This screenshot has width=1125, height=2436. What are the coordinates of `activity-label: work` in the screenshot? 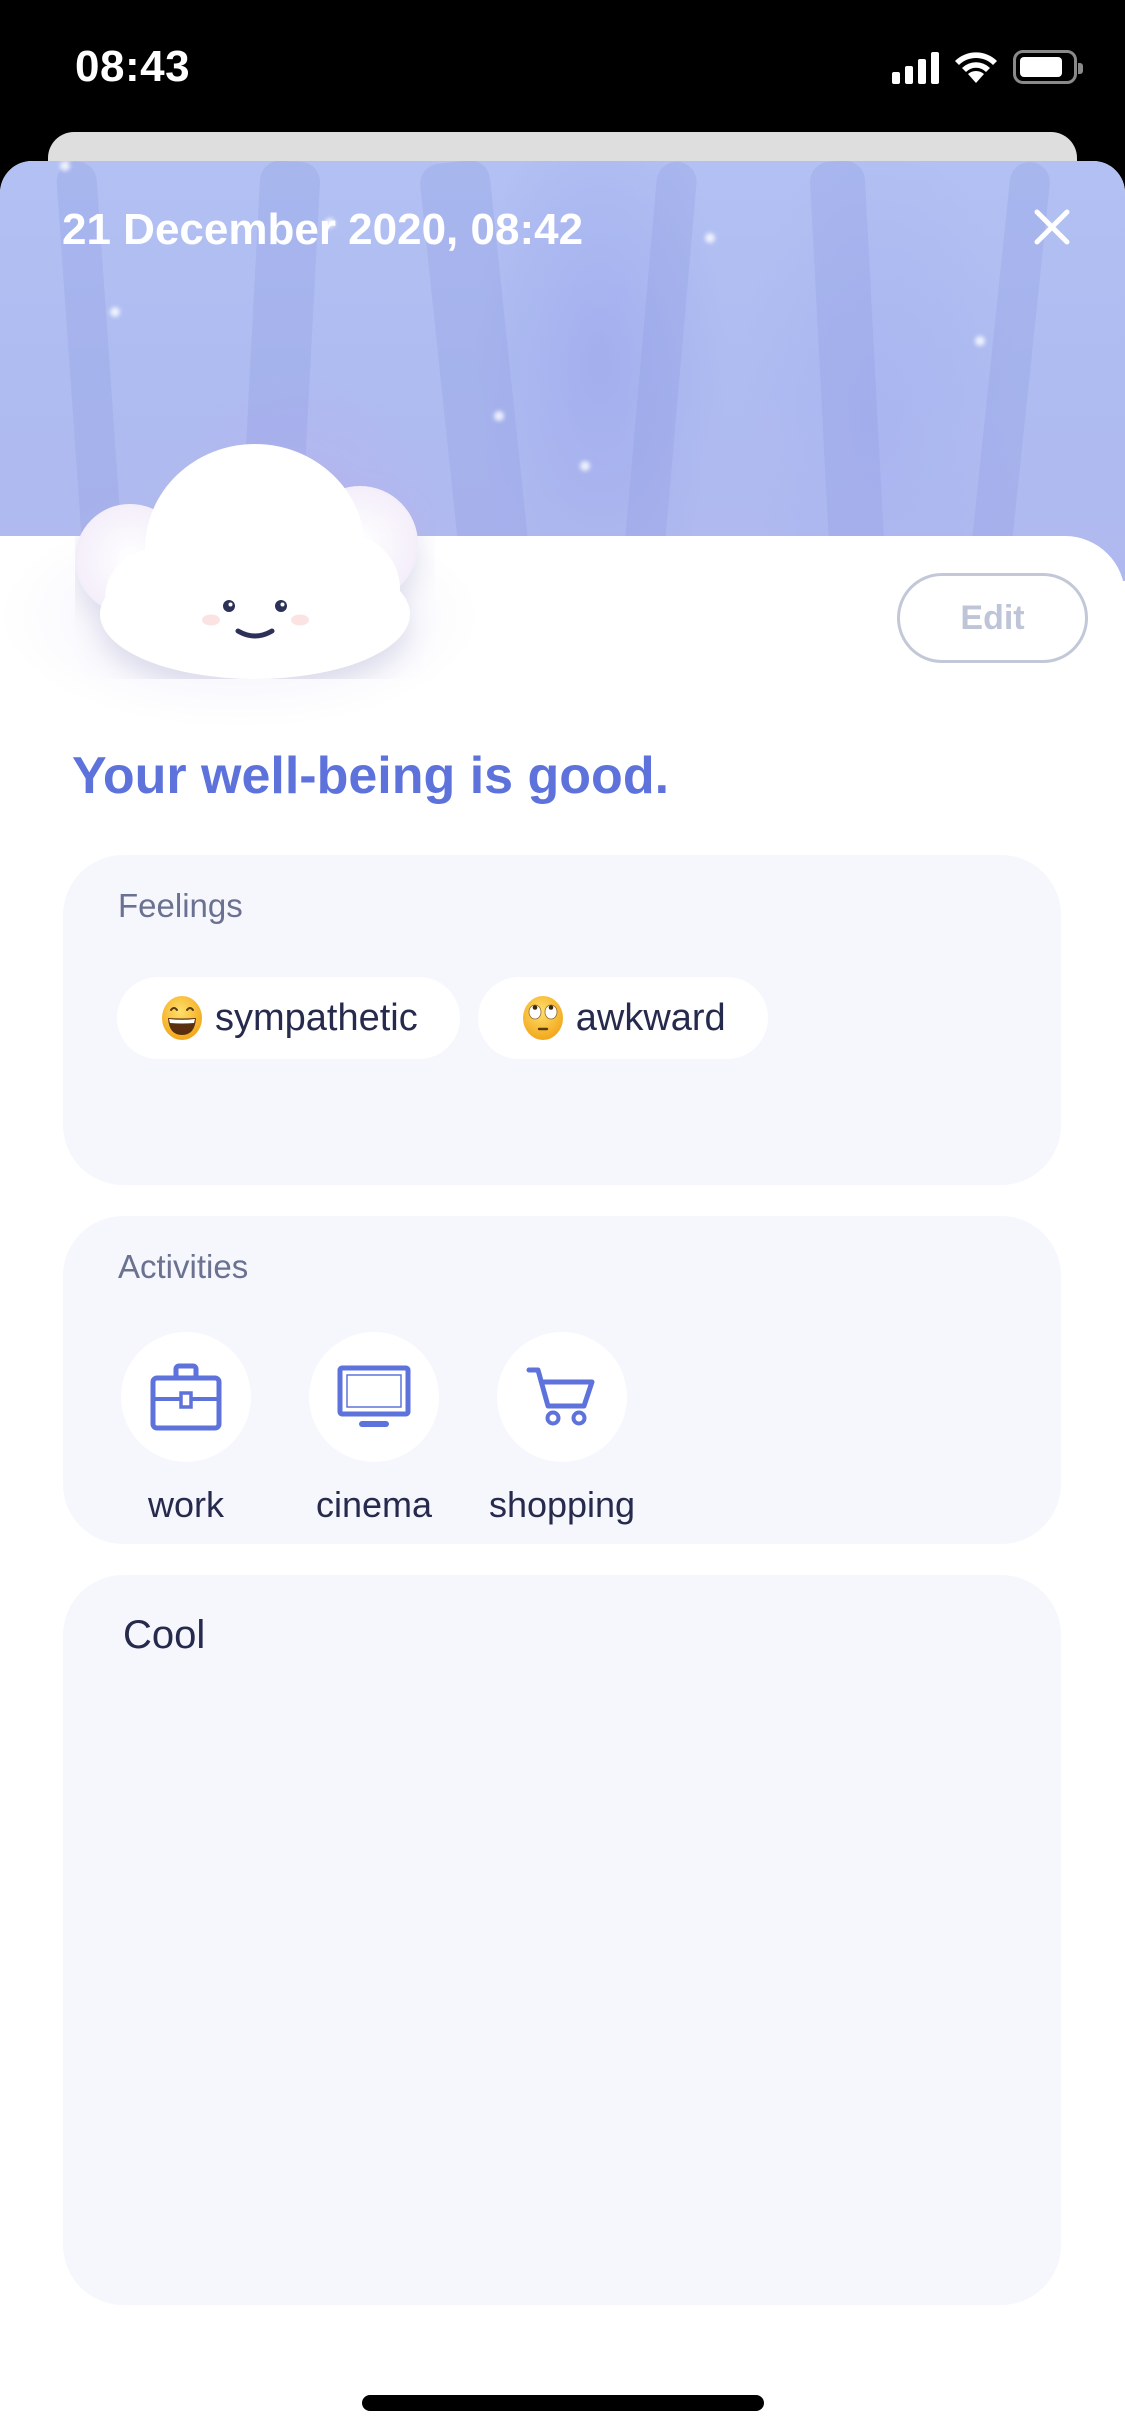 It's located at (185, 1504).